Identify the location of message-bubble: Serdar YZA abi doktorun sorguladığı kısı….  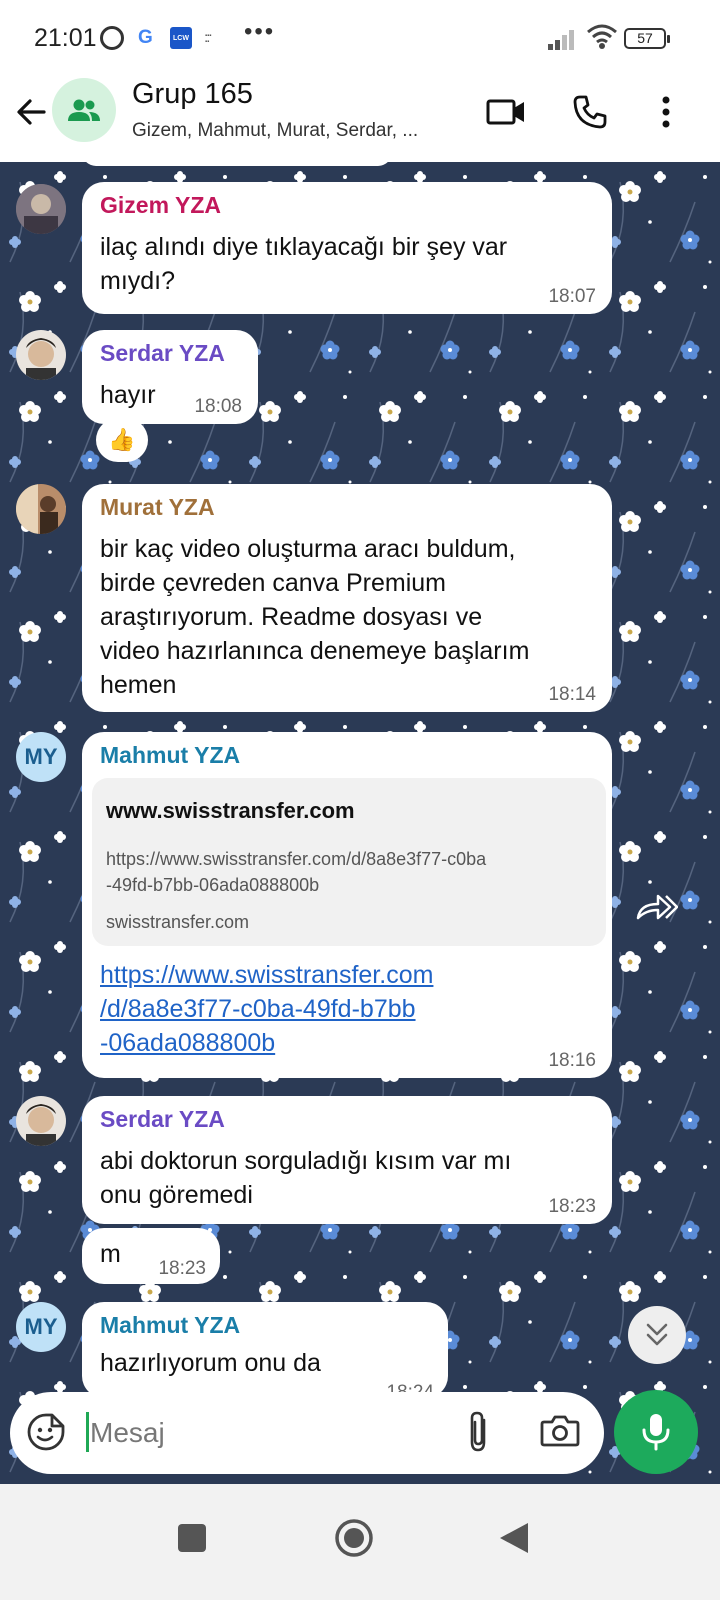
(347, 1160).